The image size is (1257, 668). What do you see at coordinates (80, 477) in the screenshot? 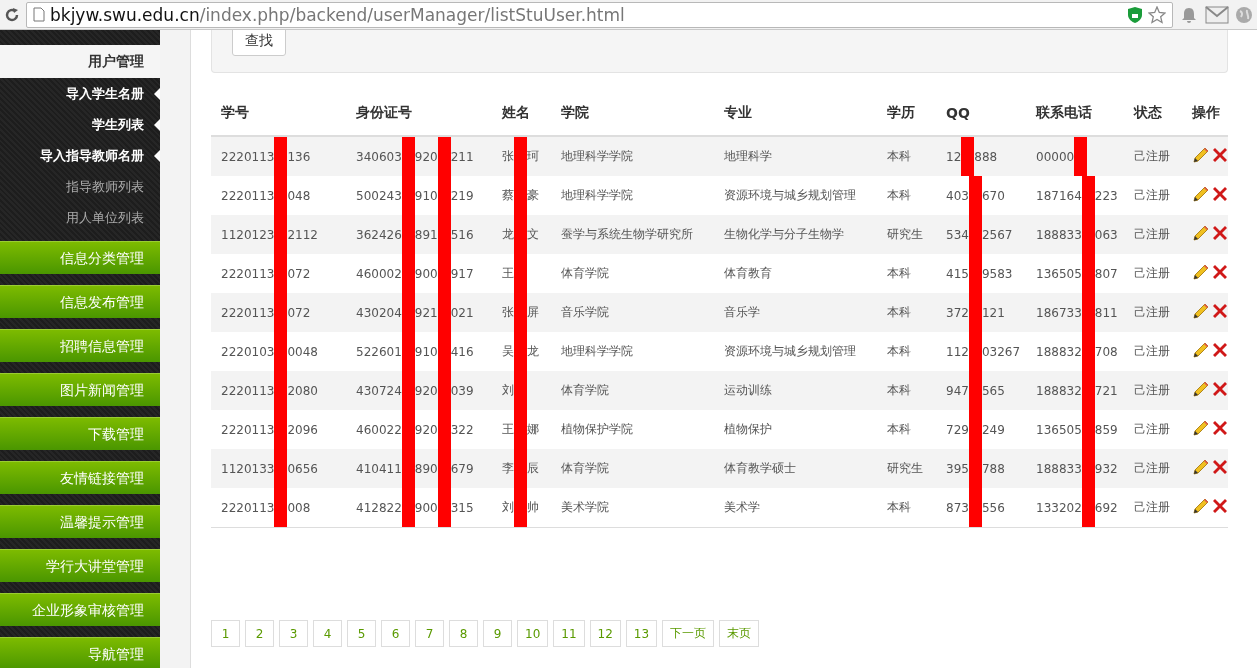
I see `sidebar-item: 友情链接管理` at bounding box center [80, 477].